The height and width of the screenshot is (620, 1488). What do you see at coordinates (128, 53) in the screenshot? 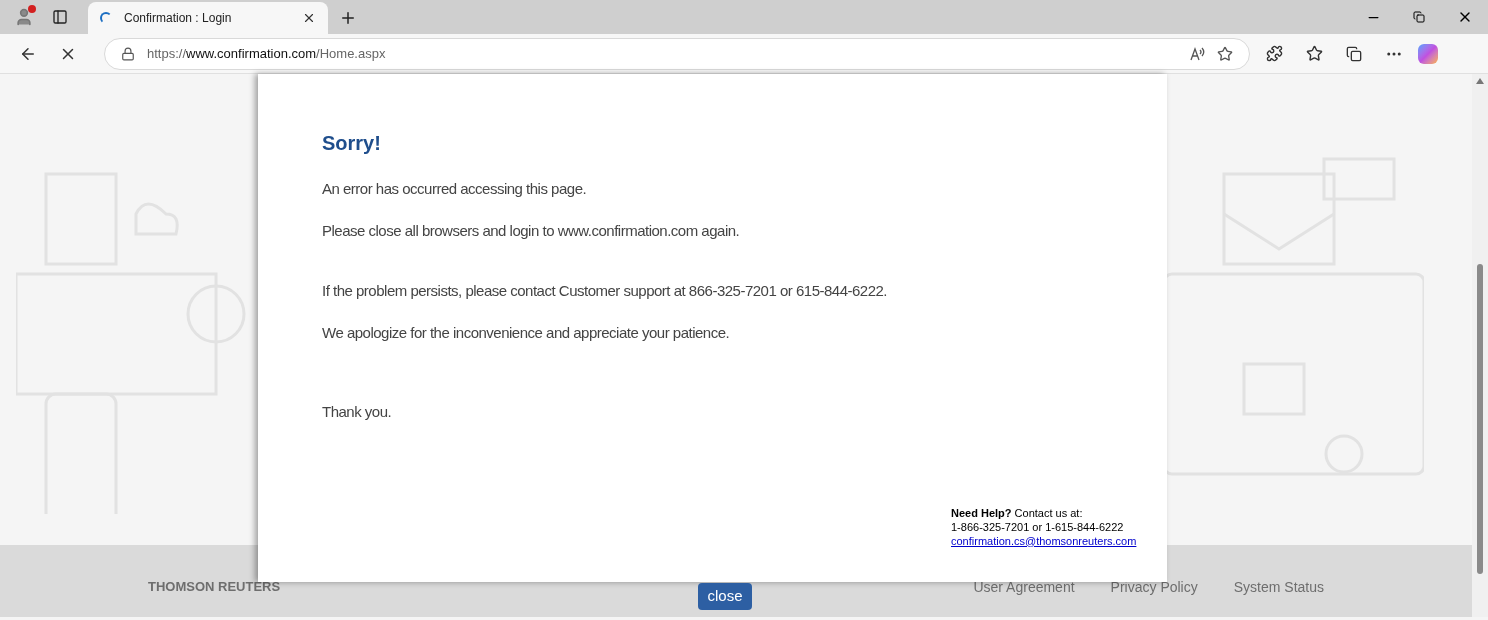
I see `lock-icon` at bounding box center [128, 53].